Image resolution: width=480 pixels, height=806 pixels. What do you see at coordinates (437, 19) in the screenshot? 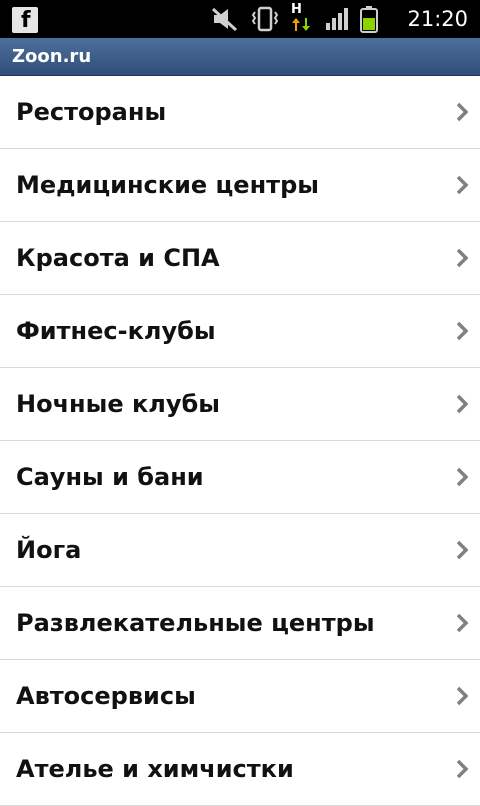
I see `clock: 21:20` at bounding box center [437, 19].